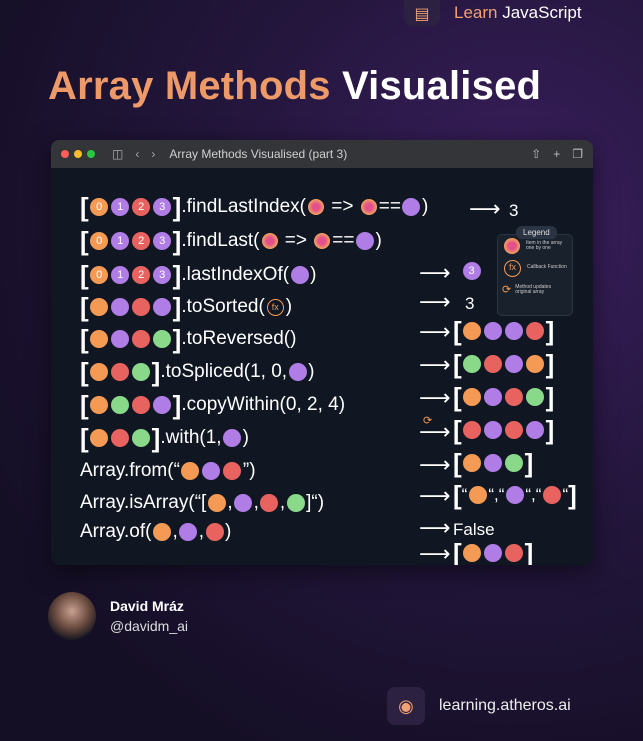  What do you see at coordinates (295, 86) in the screenshot?
I see `page-title: Array Methods Visualised` at bounding box center [295, 86].